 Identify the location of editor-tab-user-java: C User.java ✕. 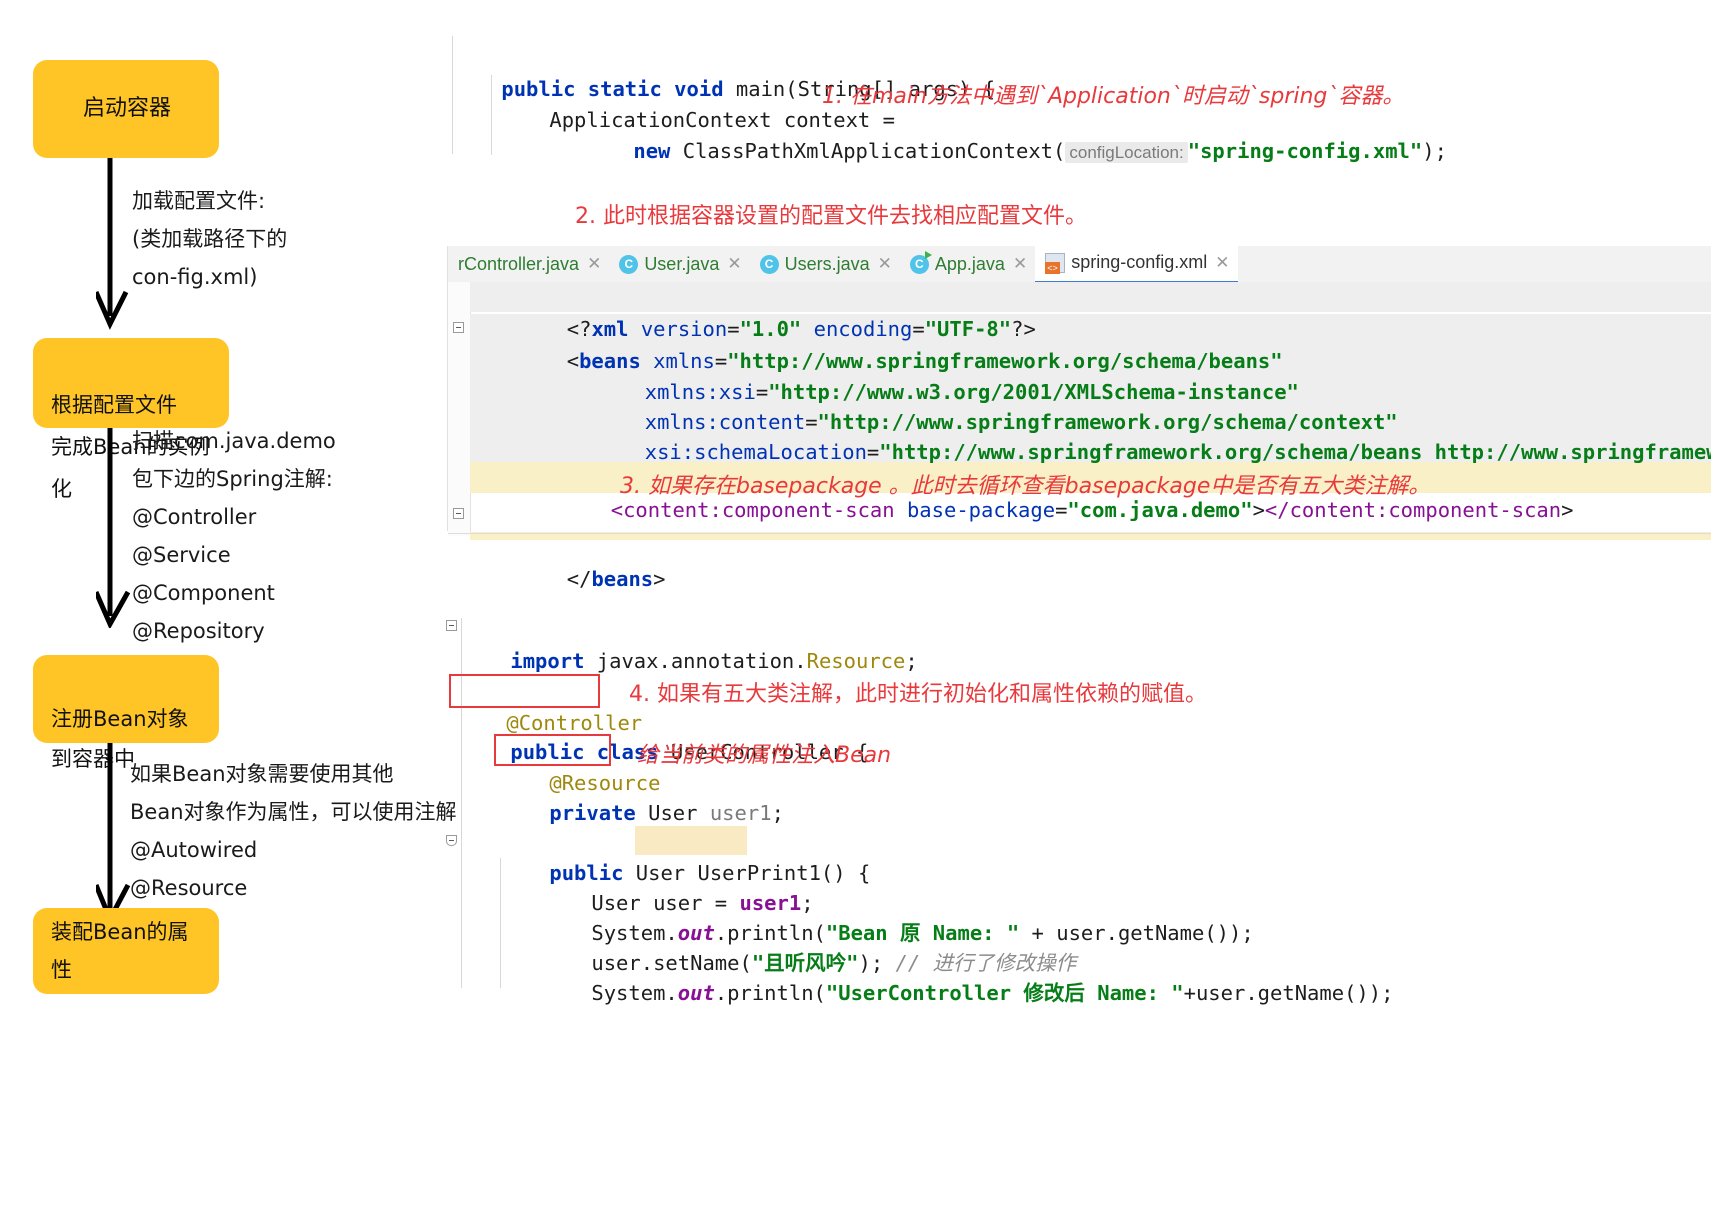
(679, 264).